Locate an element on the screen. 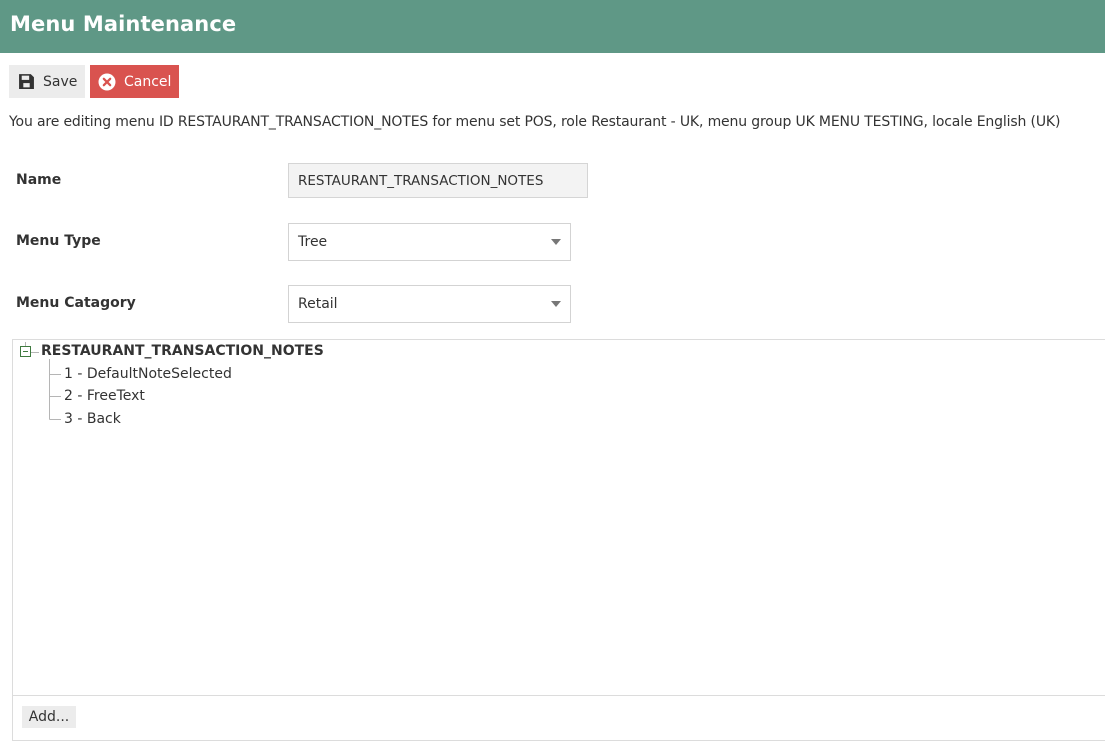  cancel-button-label: Cancel is located at coordinates (148, 81).